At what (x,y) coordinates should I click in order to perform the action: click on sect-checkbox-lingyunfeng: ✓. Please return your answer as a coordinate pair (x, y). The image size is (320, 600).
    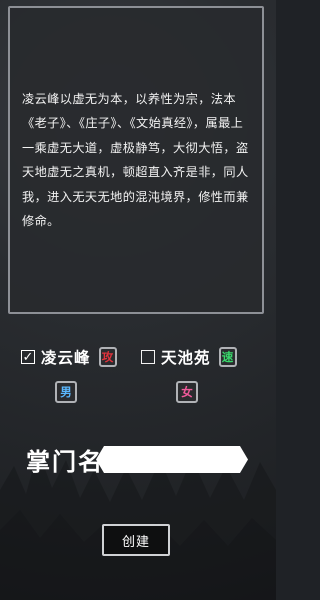
    Looking at the image, I should click on (28, 357).